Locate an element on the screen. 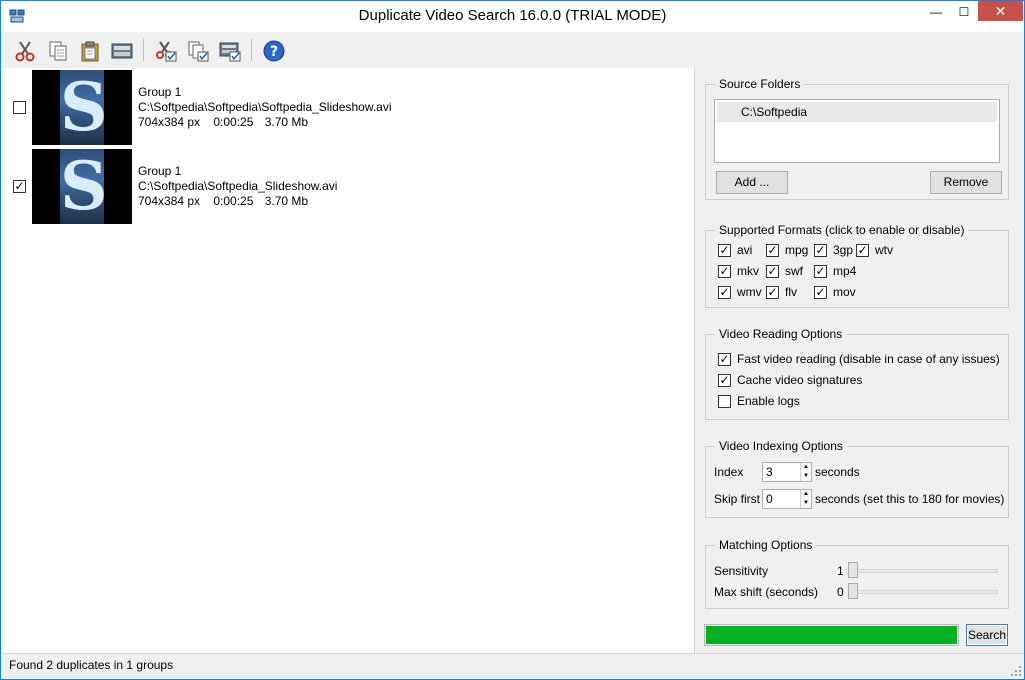 The height and width of the screenshot is (680, 1025). sensitivity-slider-thumb is located at coordinates (853, 570).